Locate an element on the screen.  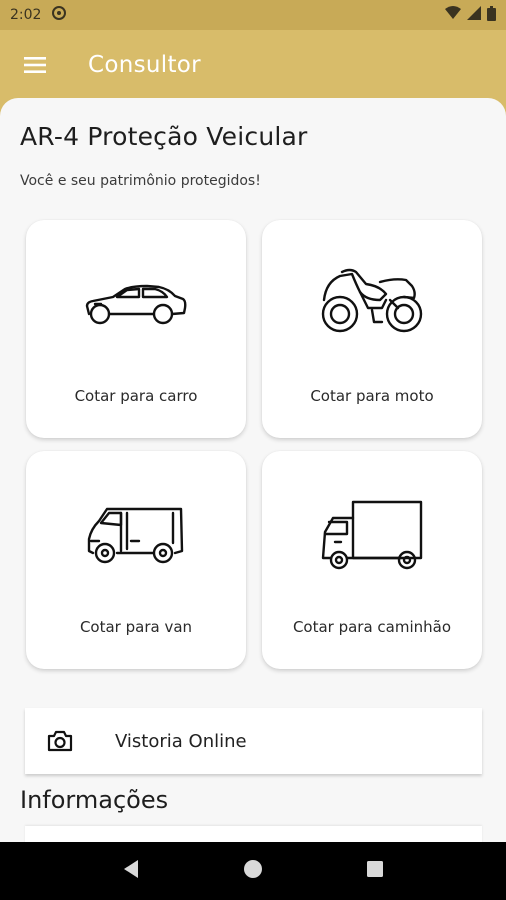
wifi-icon is located at coordinates (453, 15).